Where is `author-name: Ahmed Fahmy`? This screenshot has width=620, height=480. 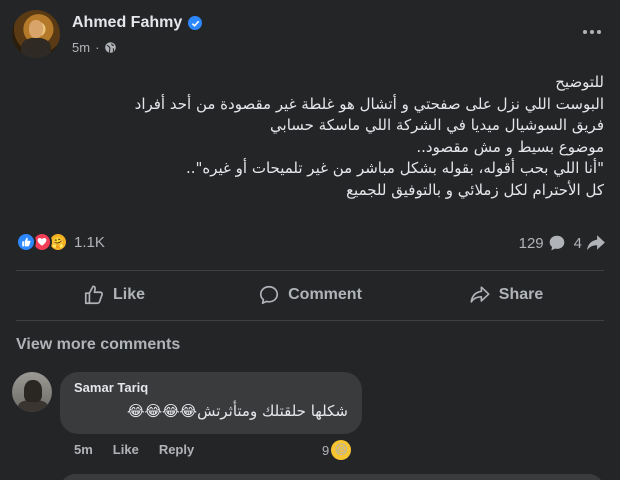 author-name: Ahmed Fahmy is located at coordinates (127, 23).